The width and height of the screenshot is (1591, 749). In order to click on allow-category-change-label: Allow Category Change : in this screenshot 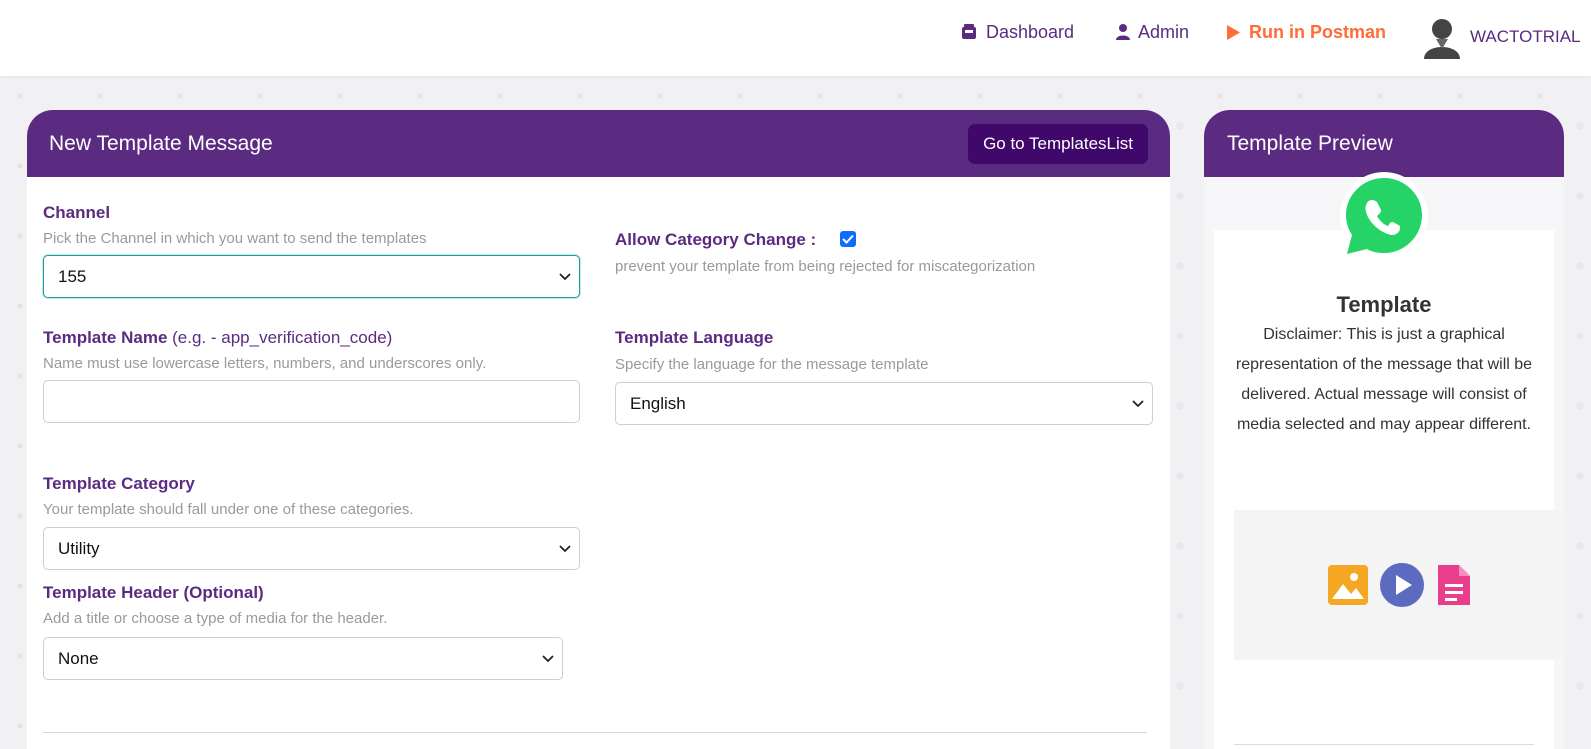, I will do `click(716, 239)`.